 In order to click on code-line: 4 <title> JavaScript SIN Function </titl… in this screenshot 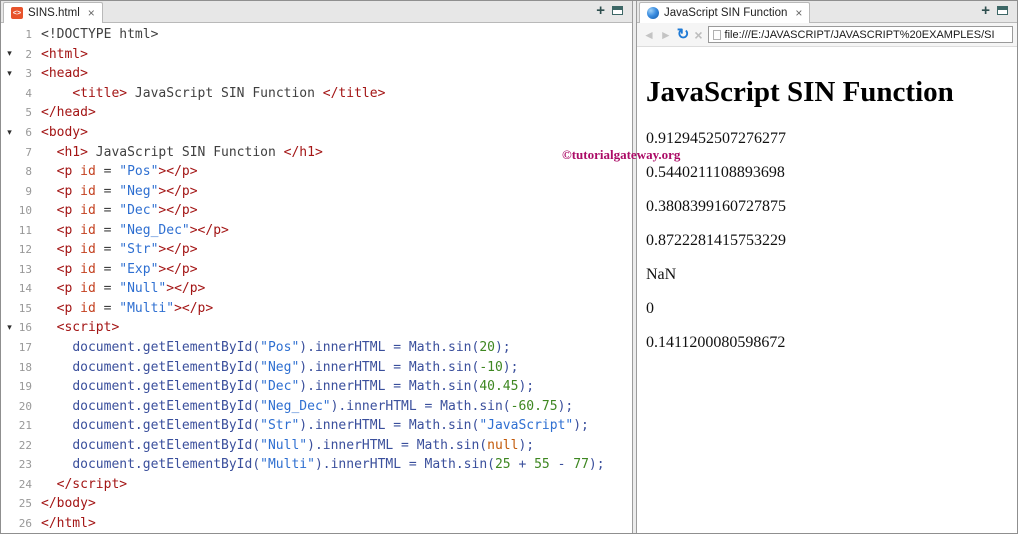, I will do `click(316, 94)`.